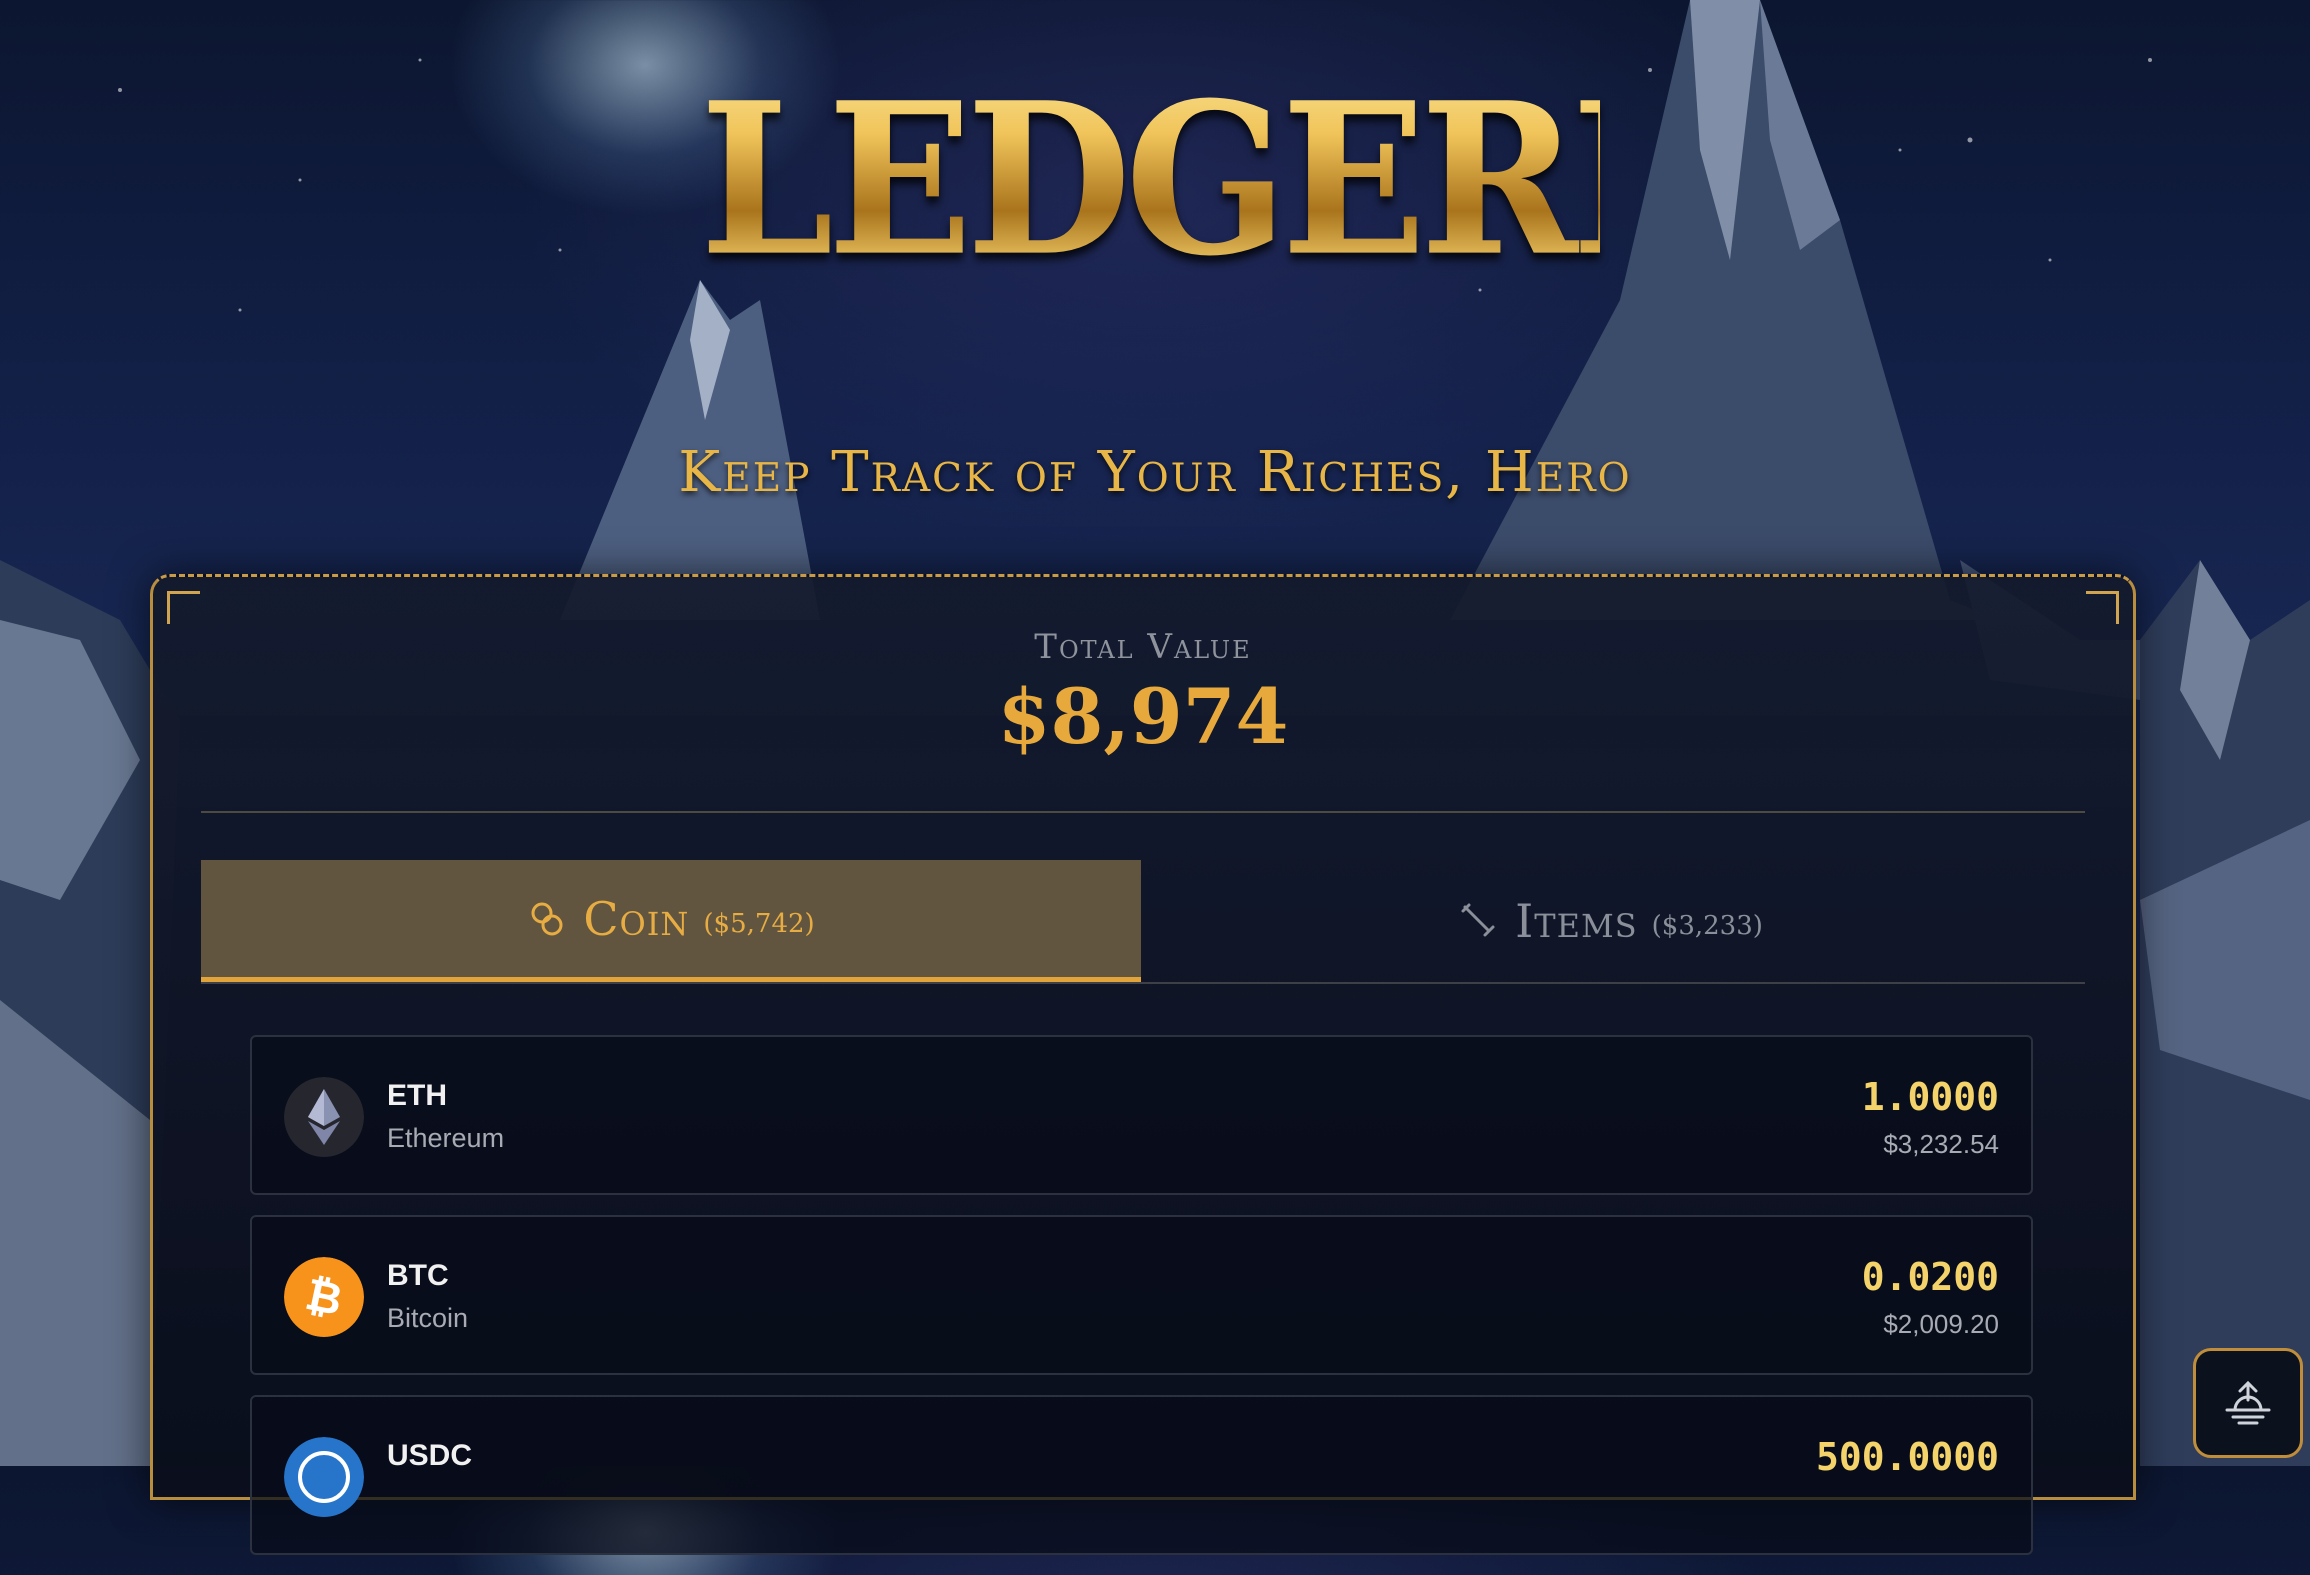  What do you see at coordinates (446, 1138) in the screenshot?
I see `asset-name: Ethereum` at bounding box center [446, 1138].